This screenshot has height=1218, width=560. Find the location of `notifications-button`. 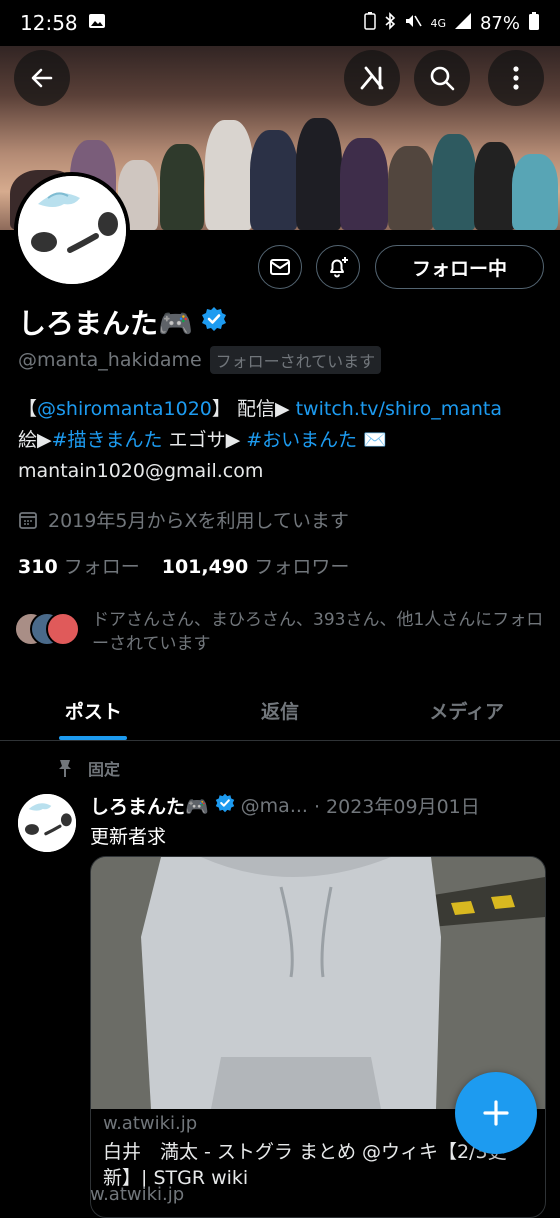

notifications-button is located at coordinates (338, 267).